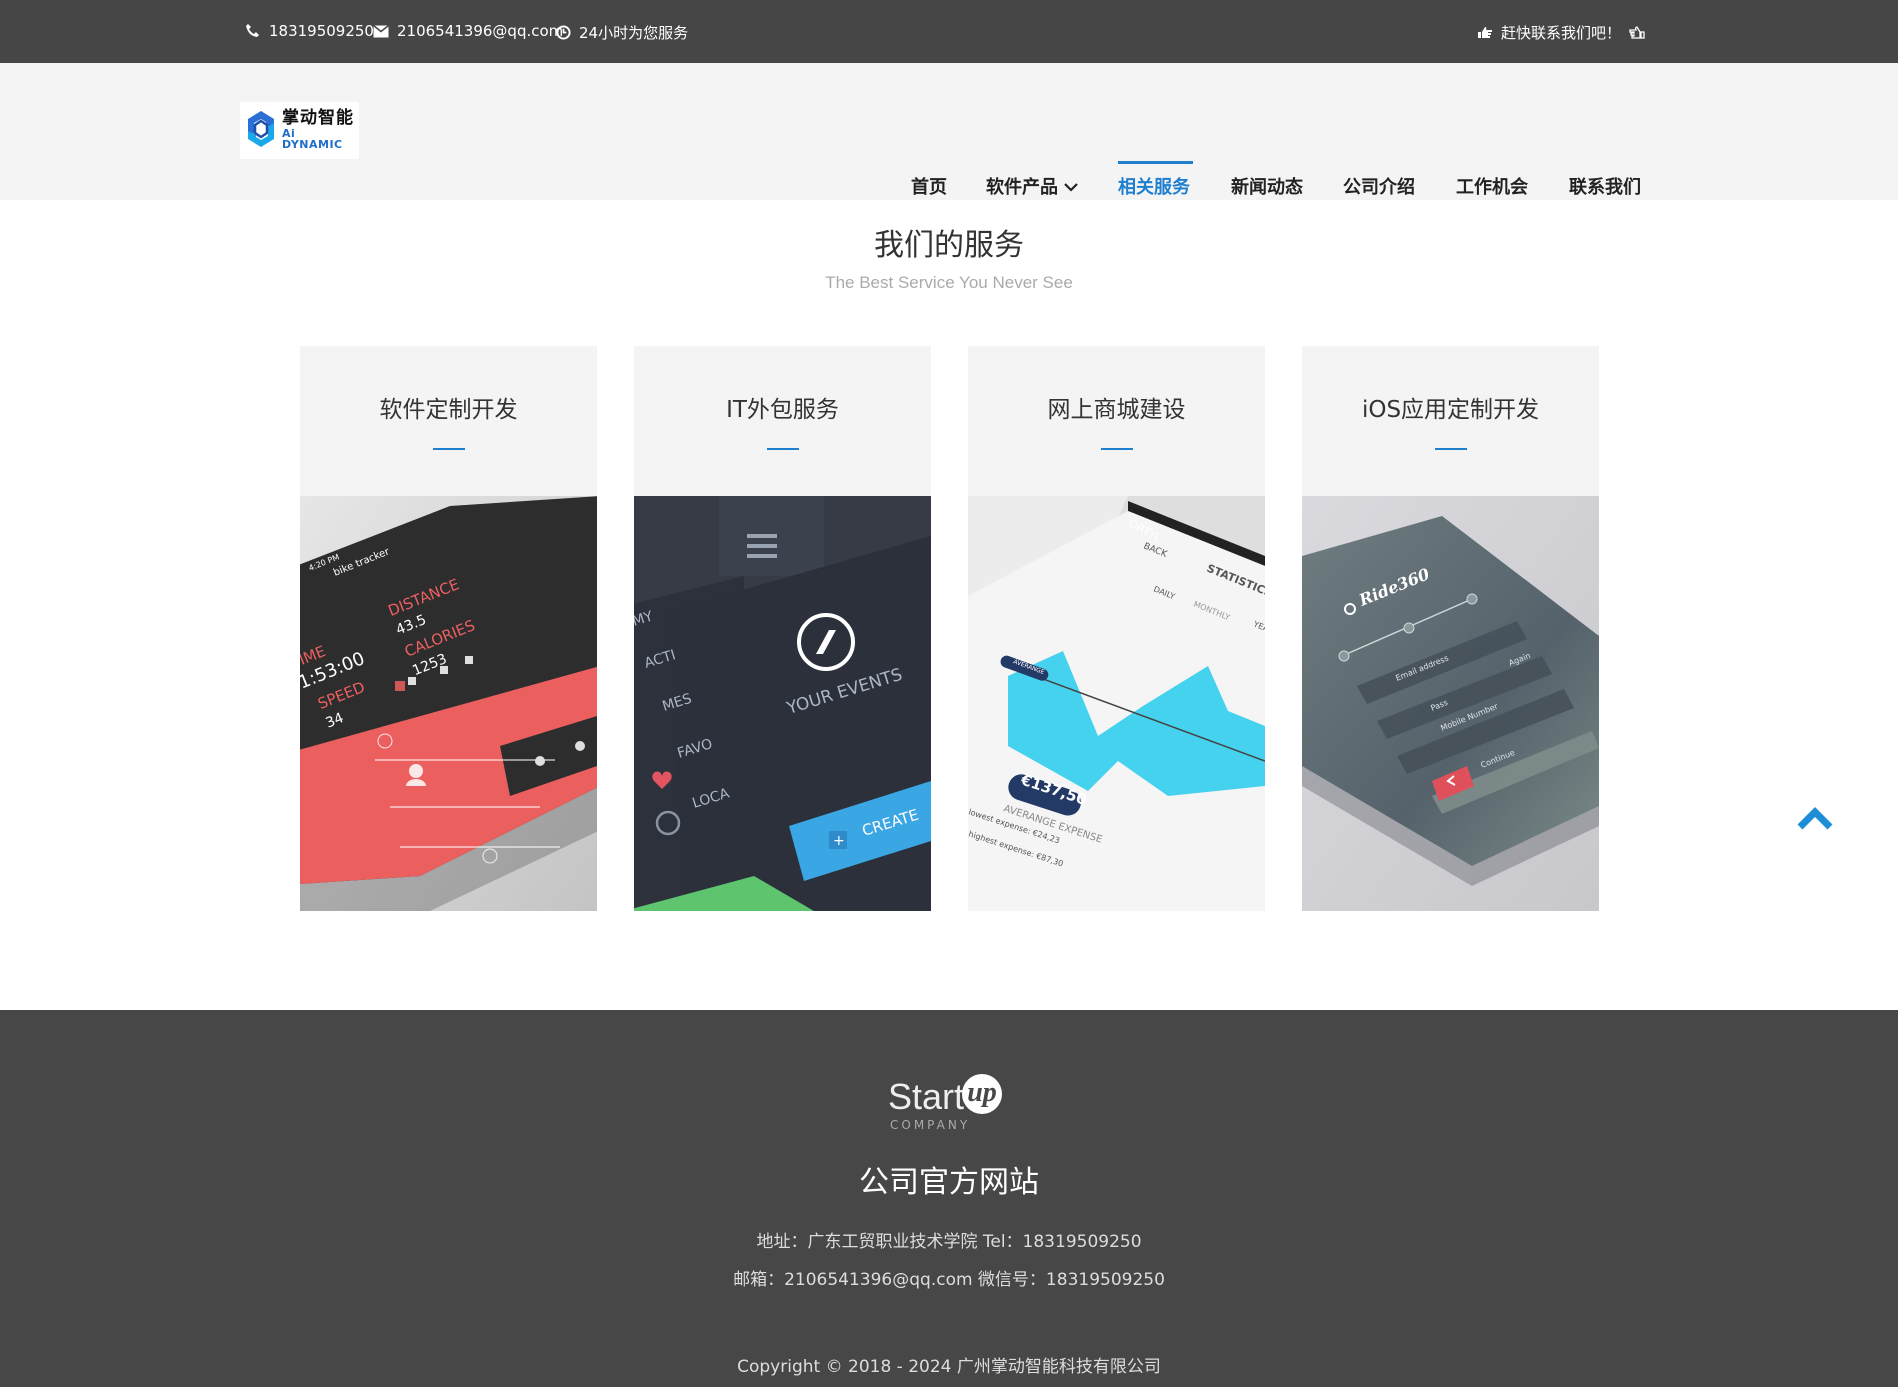  What do you see at coordinates (261, 131) in the screenshot?
I see `ai-dynamic-logo-icon` at bounding box center [261, 131].